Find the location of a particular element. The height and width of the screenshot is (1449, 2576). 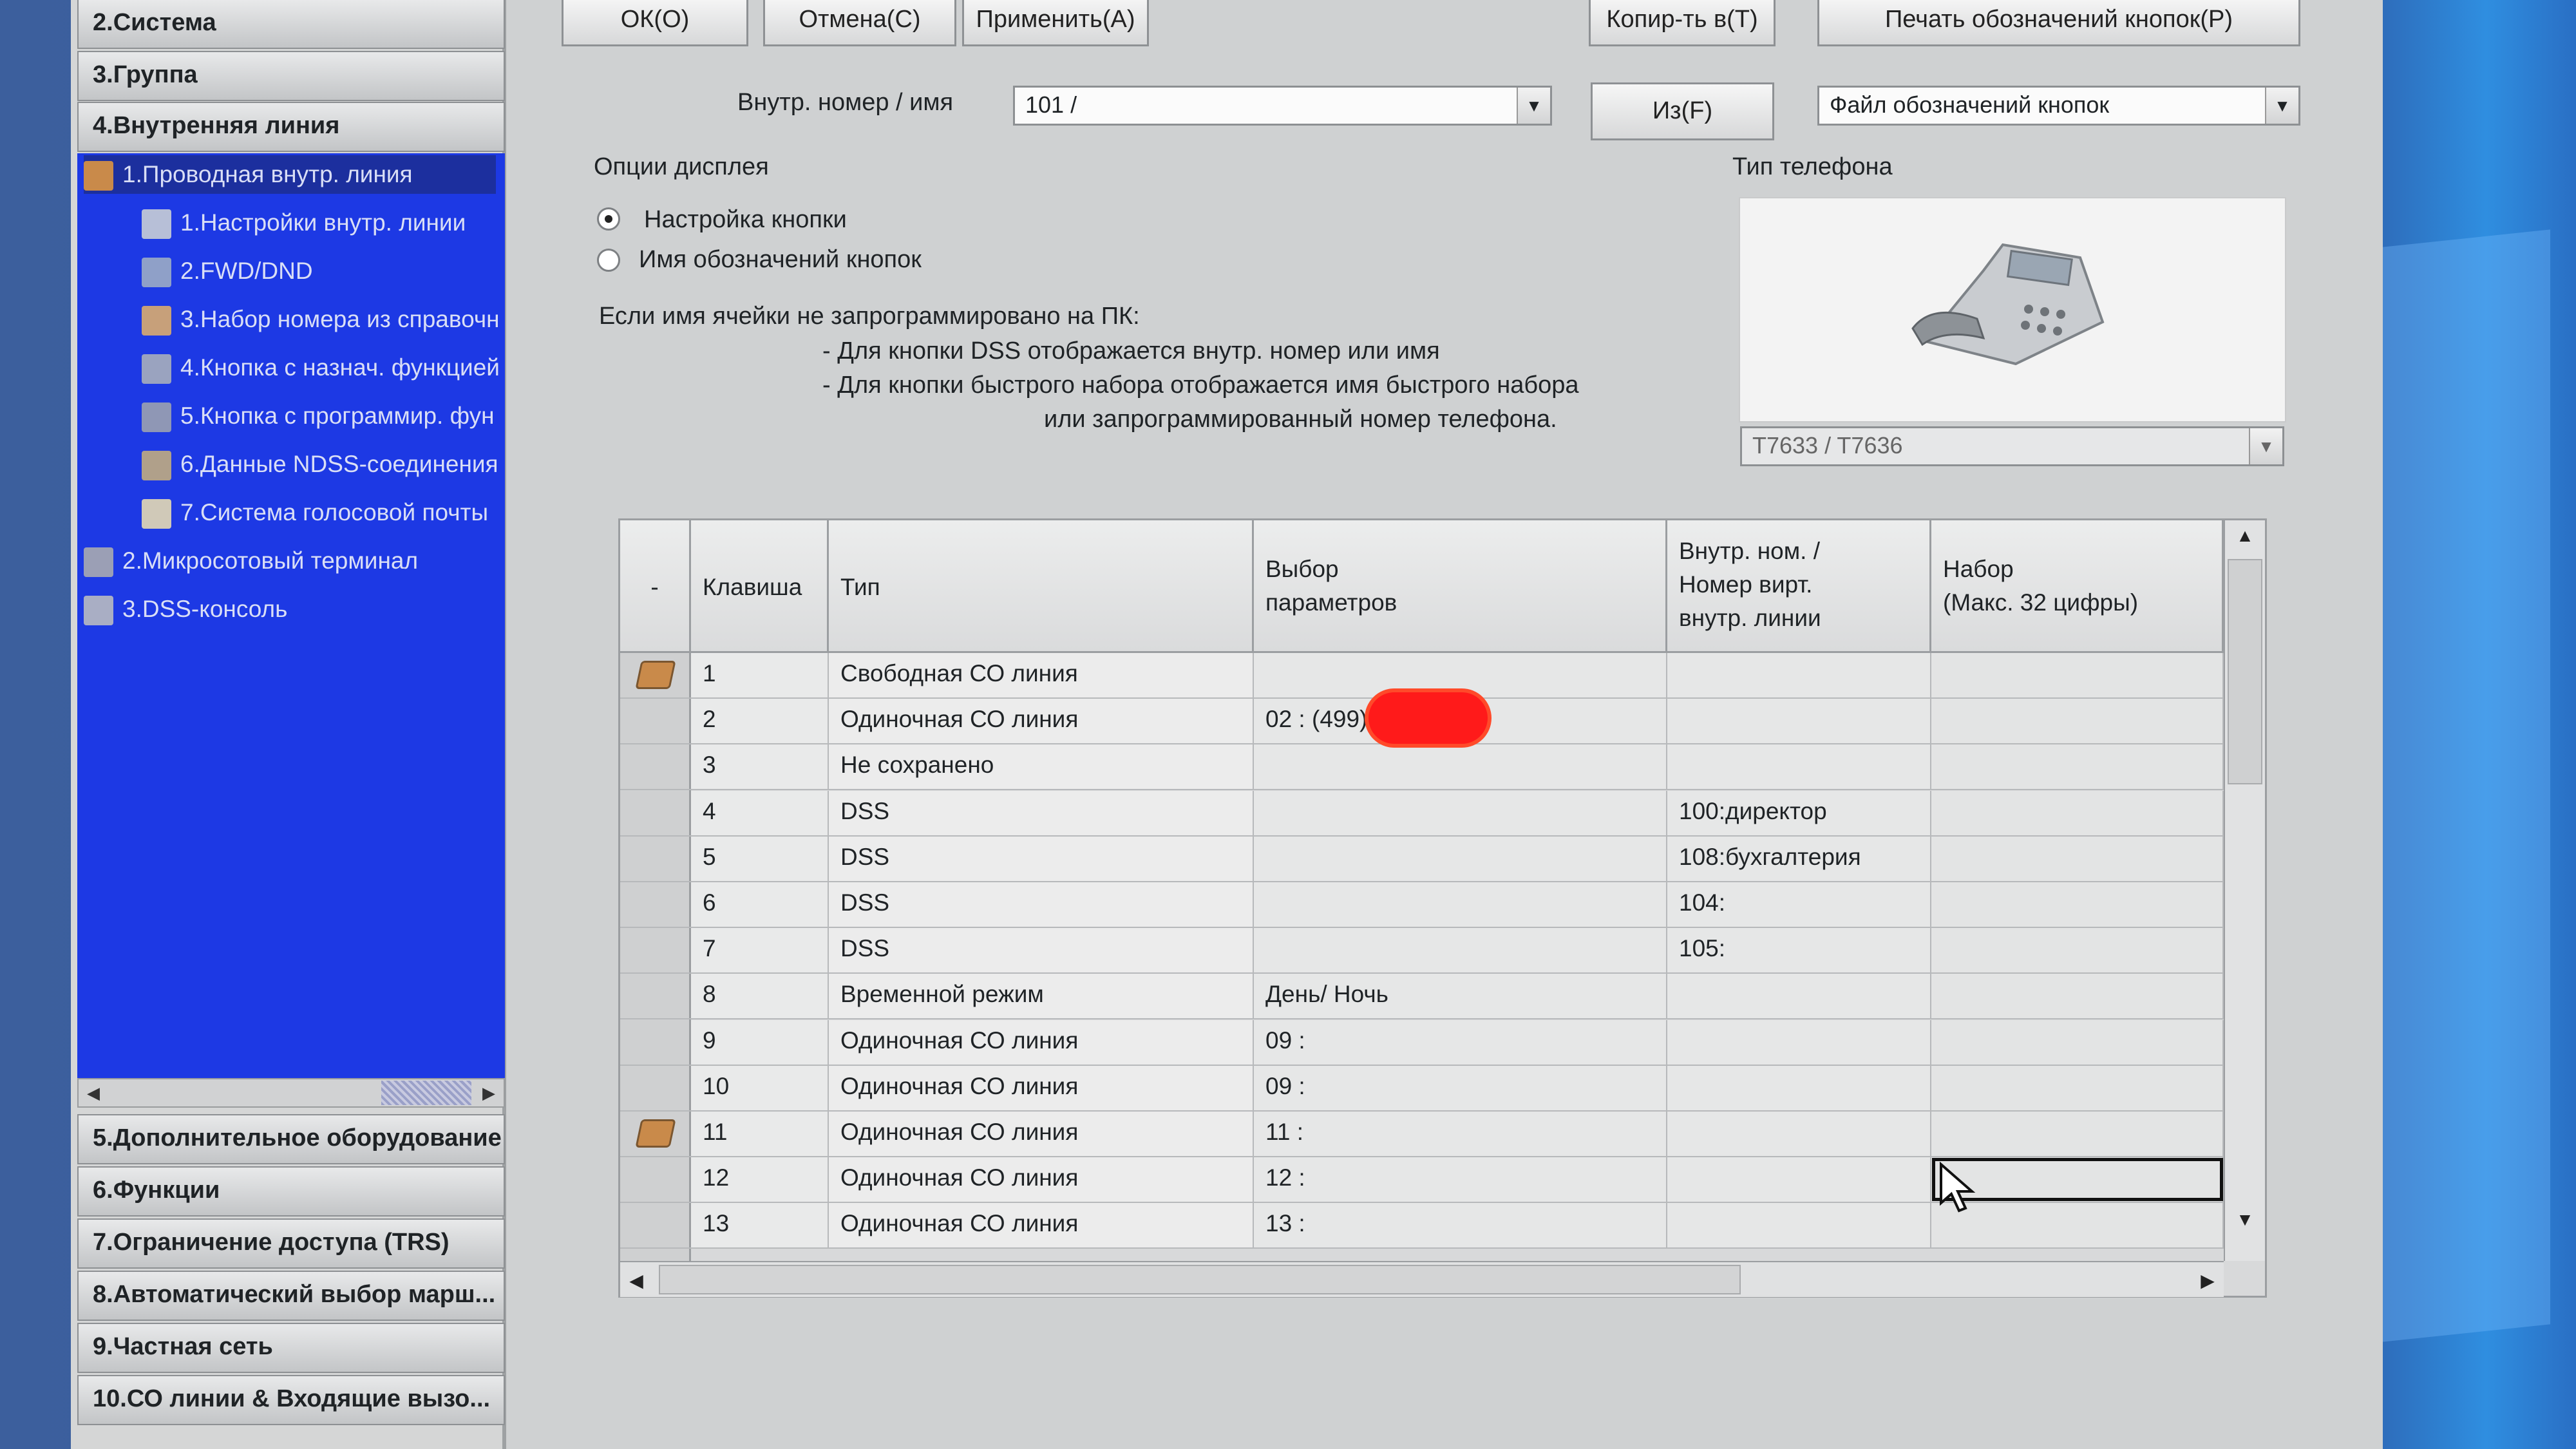

cell-ext: 105: is located at coordinates (1799, 950).